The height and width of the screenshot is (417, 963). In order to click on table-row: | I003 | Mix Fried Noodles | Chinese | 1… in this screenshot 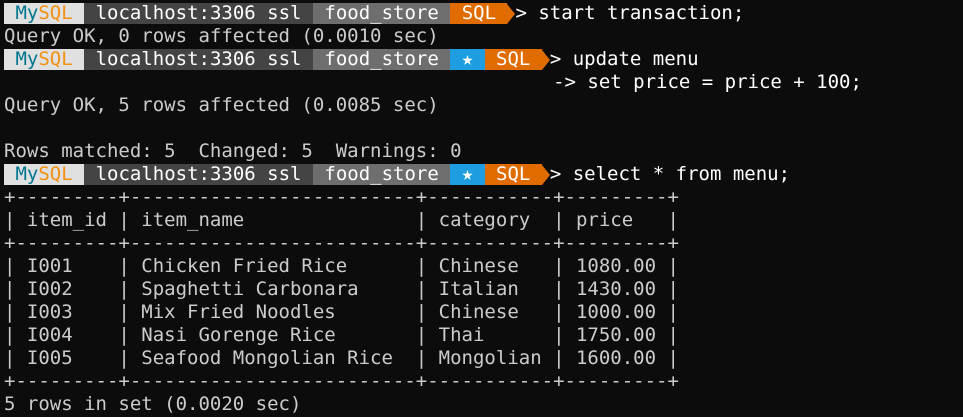, I will do `click(341, 312)`.